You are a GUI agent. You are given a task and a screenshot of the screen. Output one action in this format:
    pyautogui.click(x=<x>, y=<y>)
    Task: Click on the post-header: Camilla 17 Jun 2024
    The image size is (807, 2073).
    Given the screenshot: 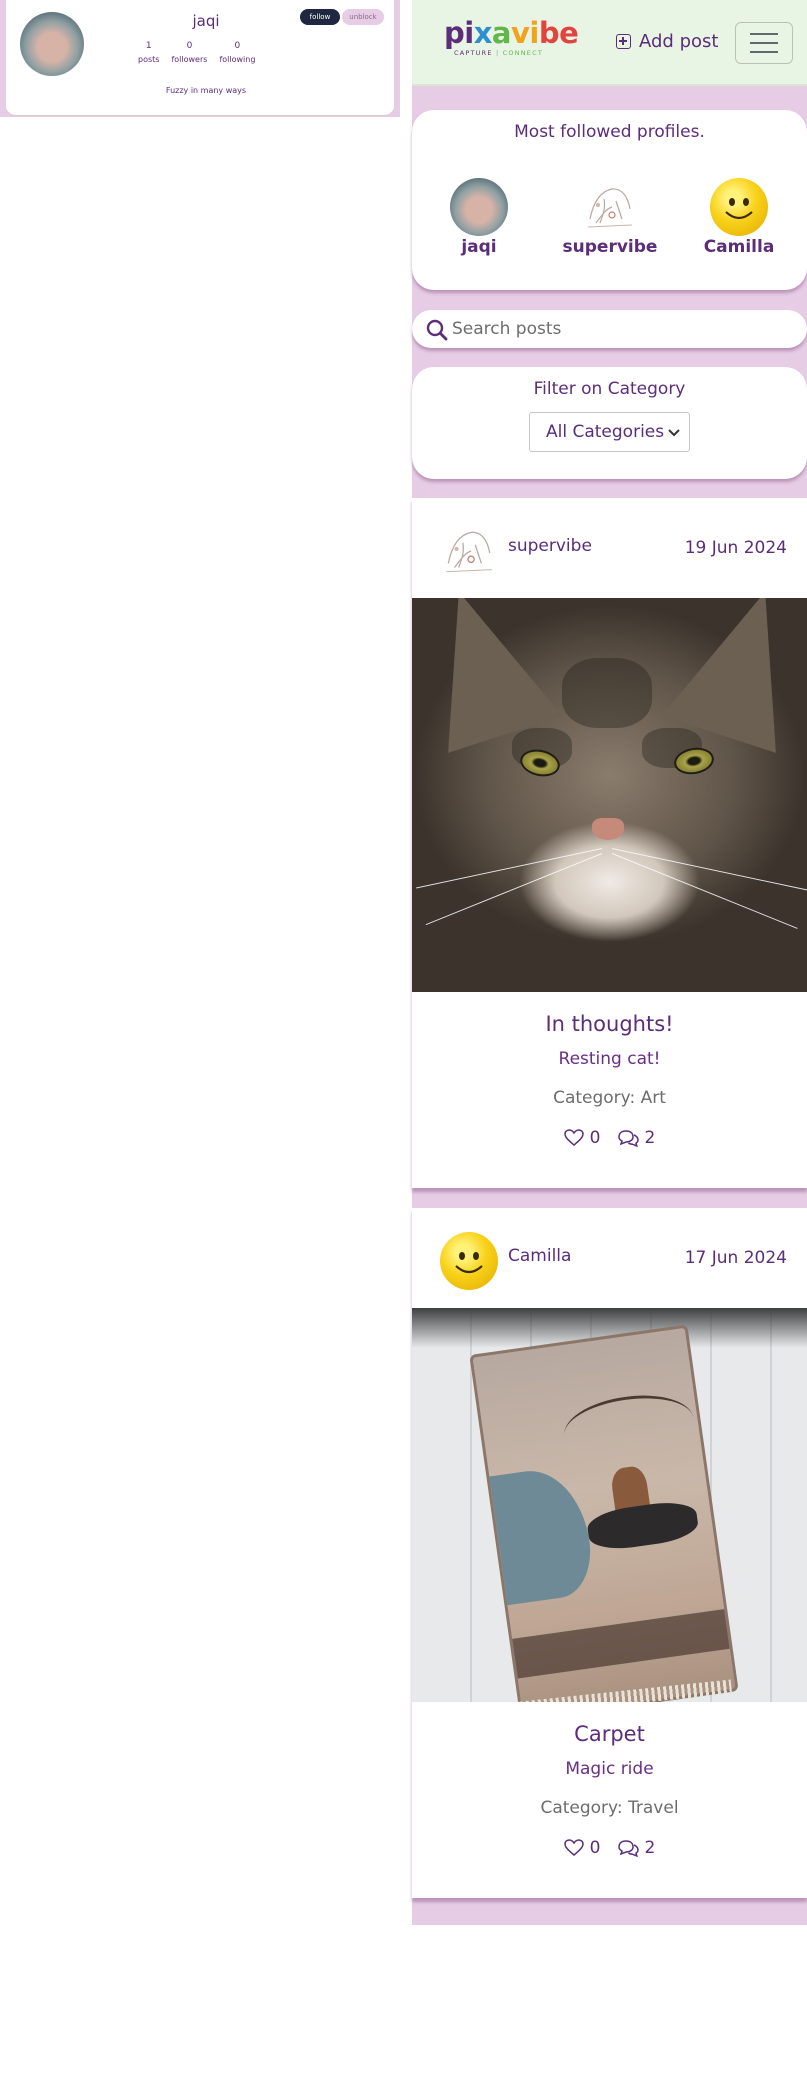 What is the action you would take?
    pyautogui.click(x=609, y=1258)
    